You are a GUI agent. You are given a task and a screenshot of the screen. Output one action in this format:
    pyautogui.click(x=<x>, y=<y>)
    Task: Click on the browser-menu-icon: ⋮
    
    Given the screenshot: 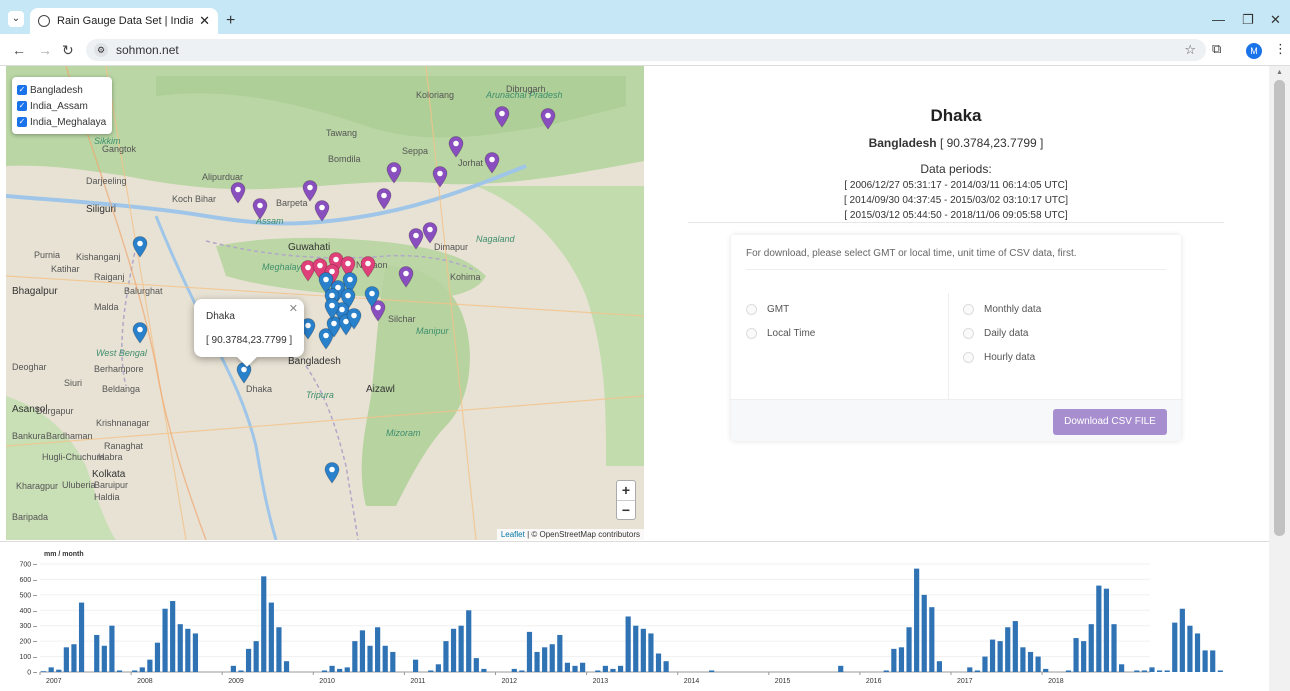 What is the action you would take?
    pyautogui.click(x=1280, y=49)
    